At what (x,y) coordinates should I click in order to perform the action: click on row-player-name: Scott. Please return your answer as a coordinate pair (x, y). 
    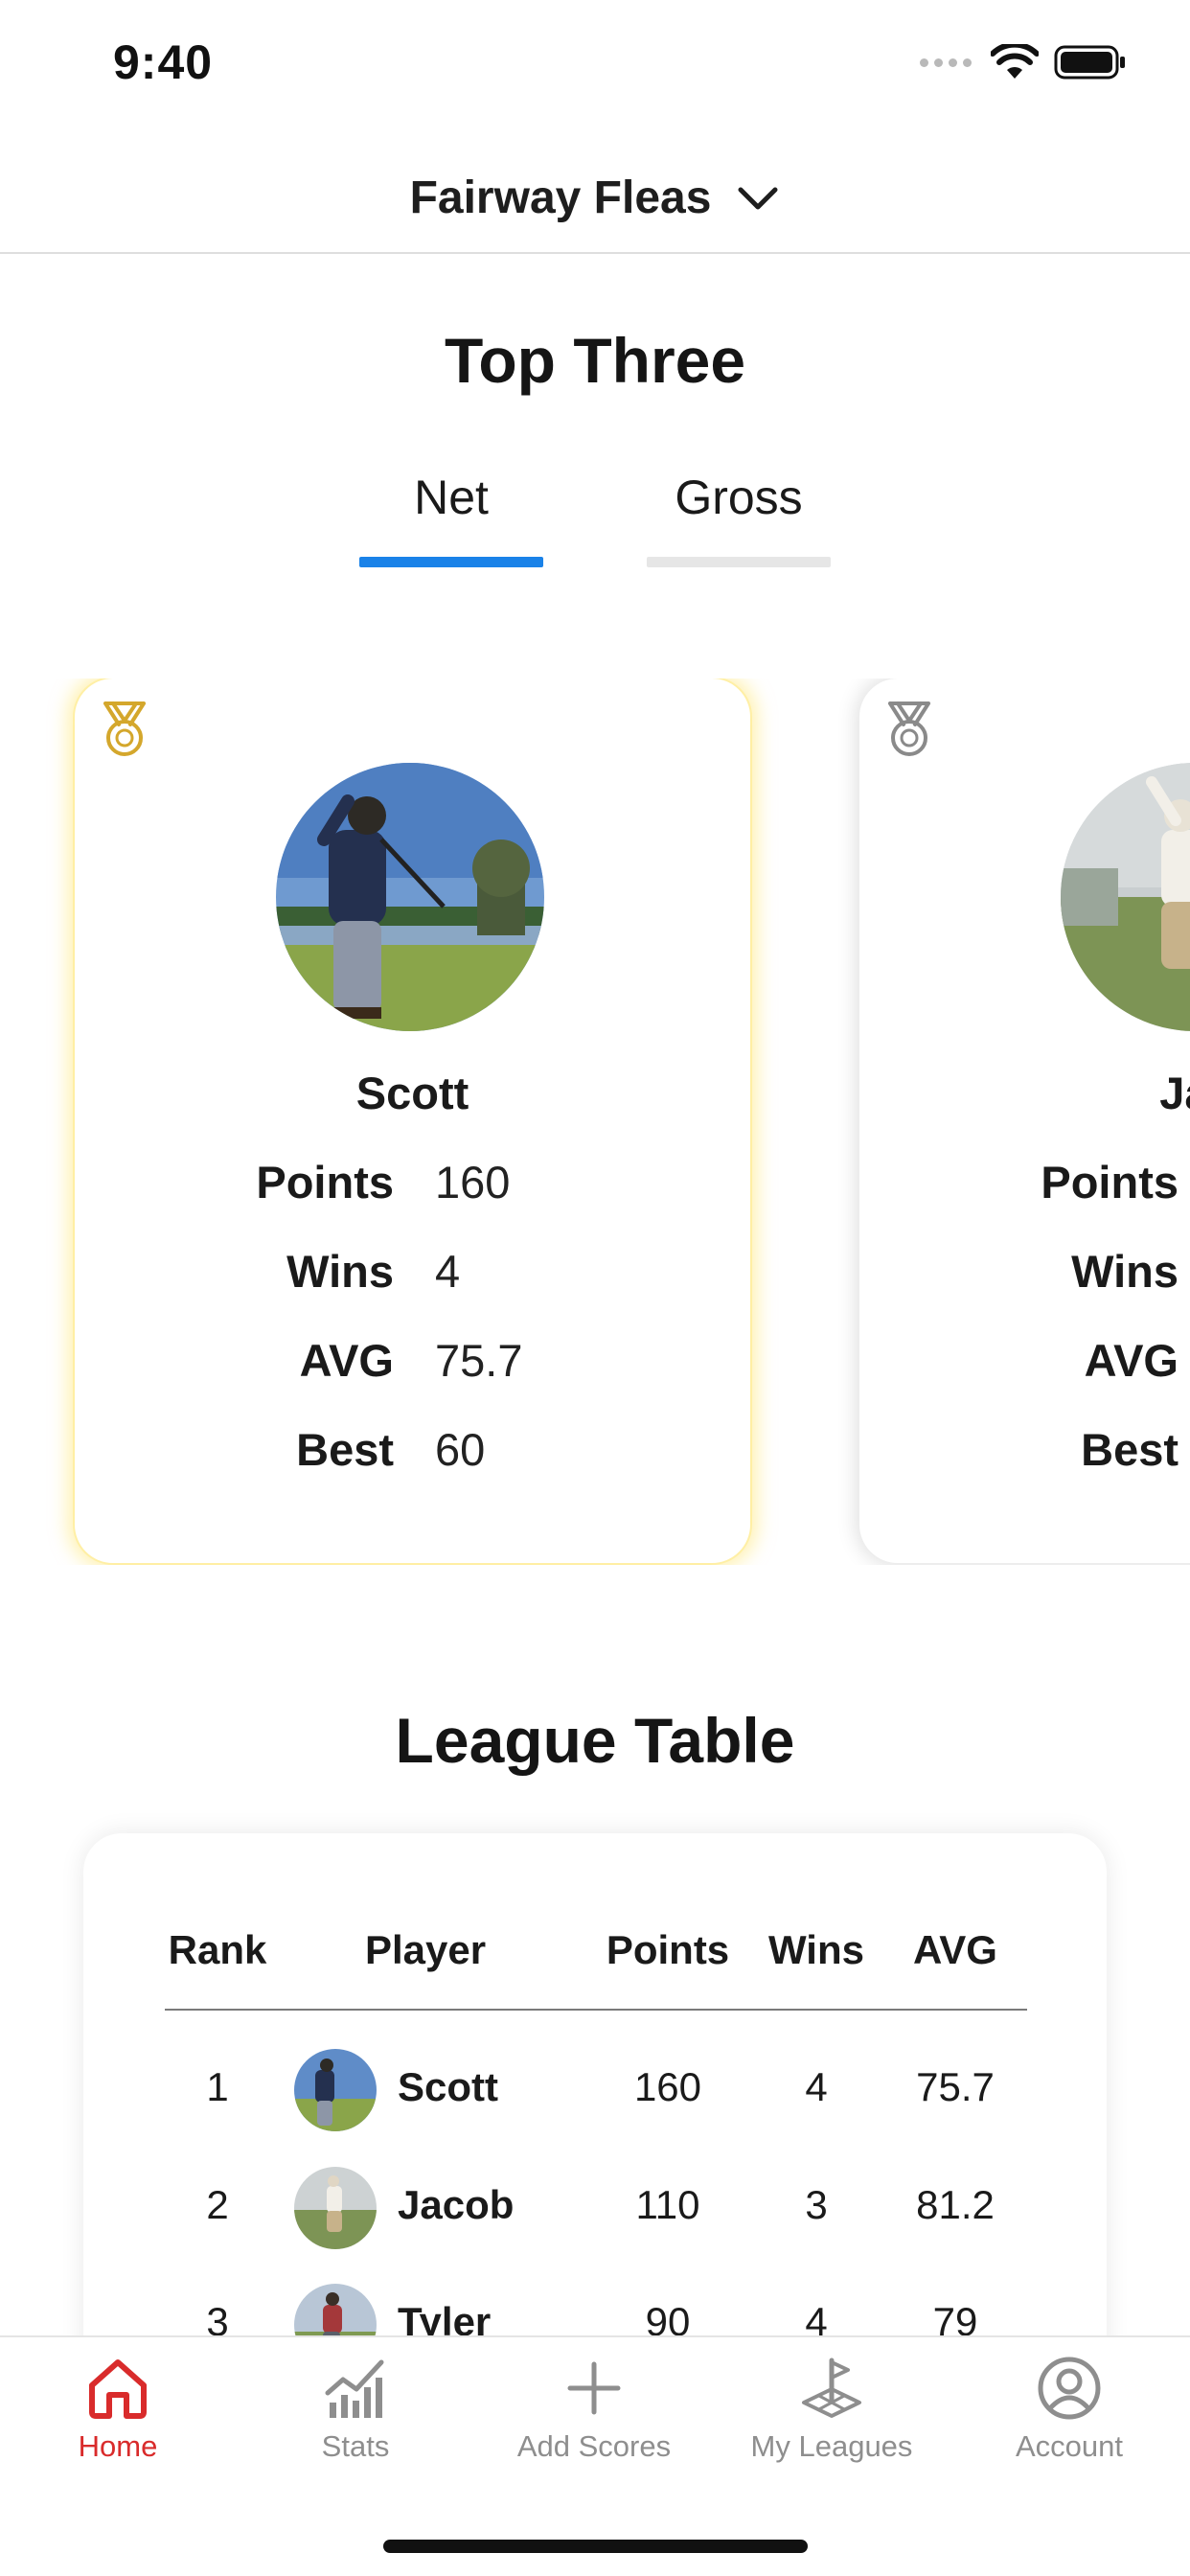
    Looking at the image, I should click on (448, 2087).